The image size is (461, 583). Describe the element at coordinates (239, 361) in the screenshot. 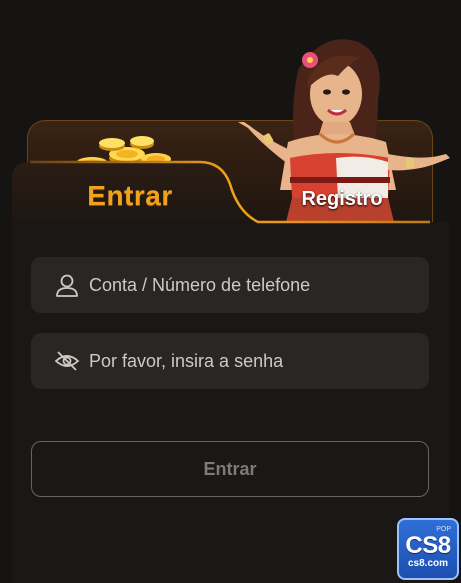

I see `password-input` at that location.